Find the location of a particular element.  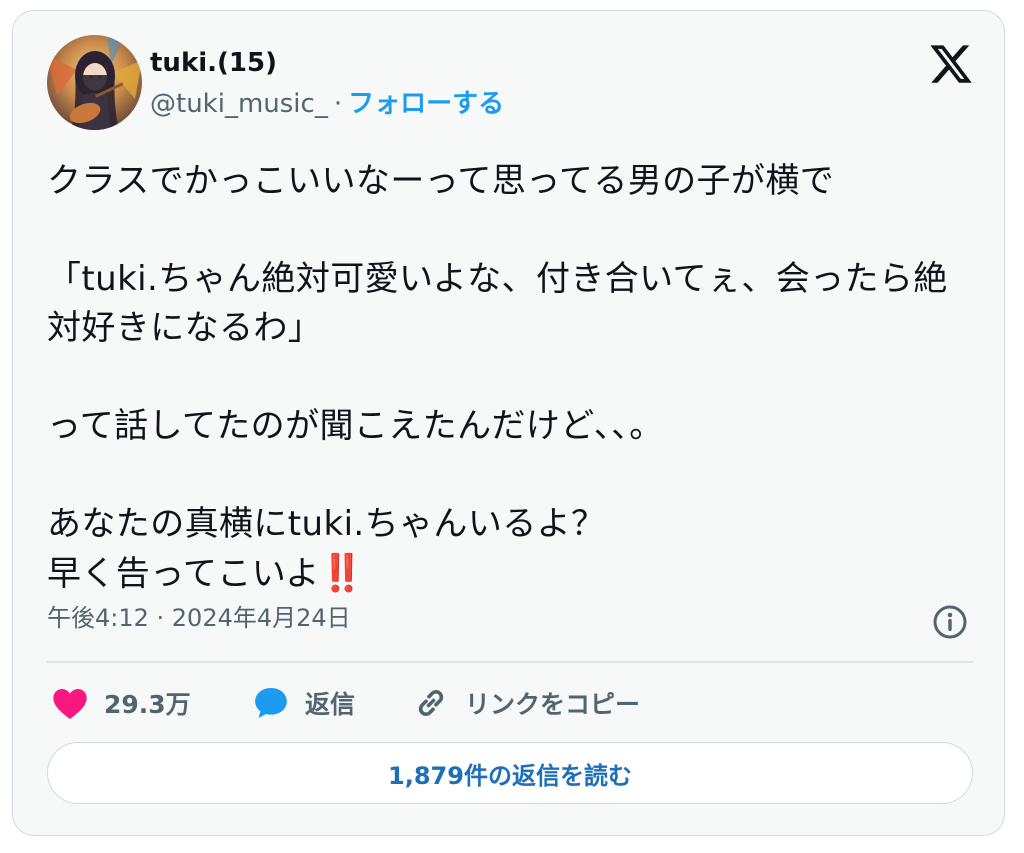

tweet-timestamp: 午後4:12 · 2024年4月24日 is located at coordinates (199, 618).